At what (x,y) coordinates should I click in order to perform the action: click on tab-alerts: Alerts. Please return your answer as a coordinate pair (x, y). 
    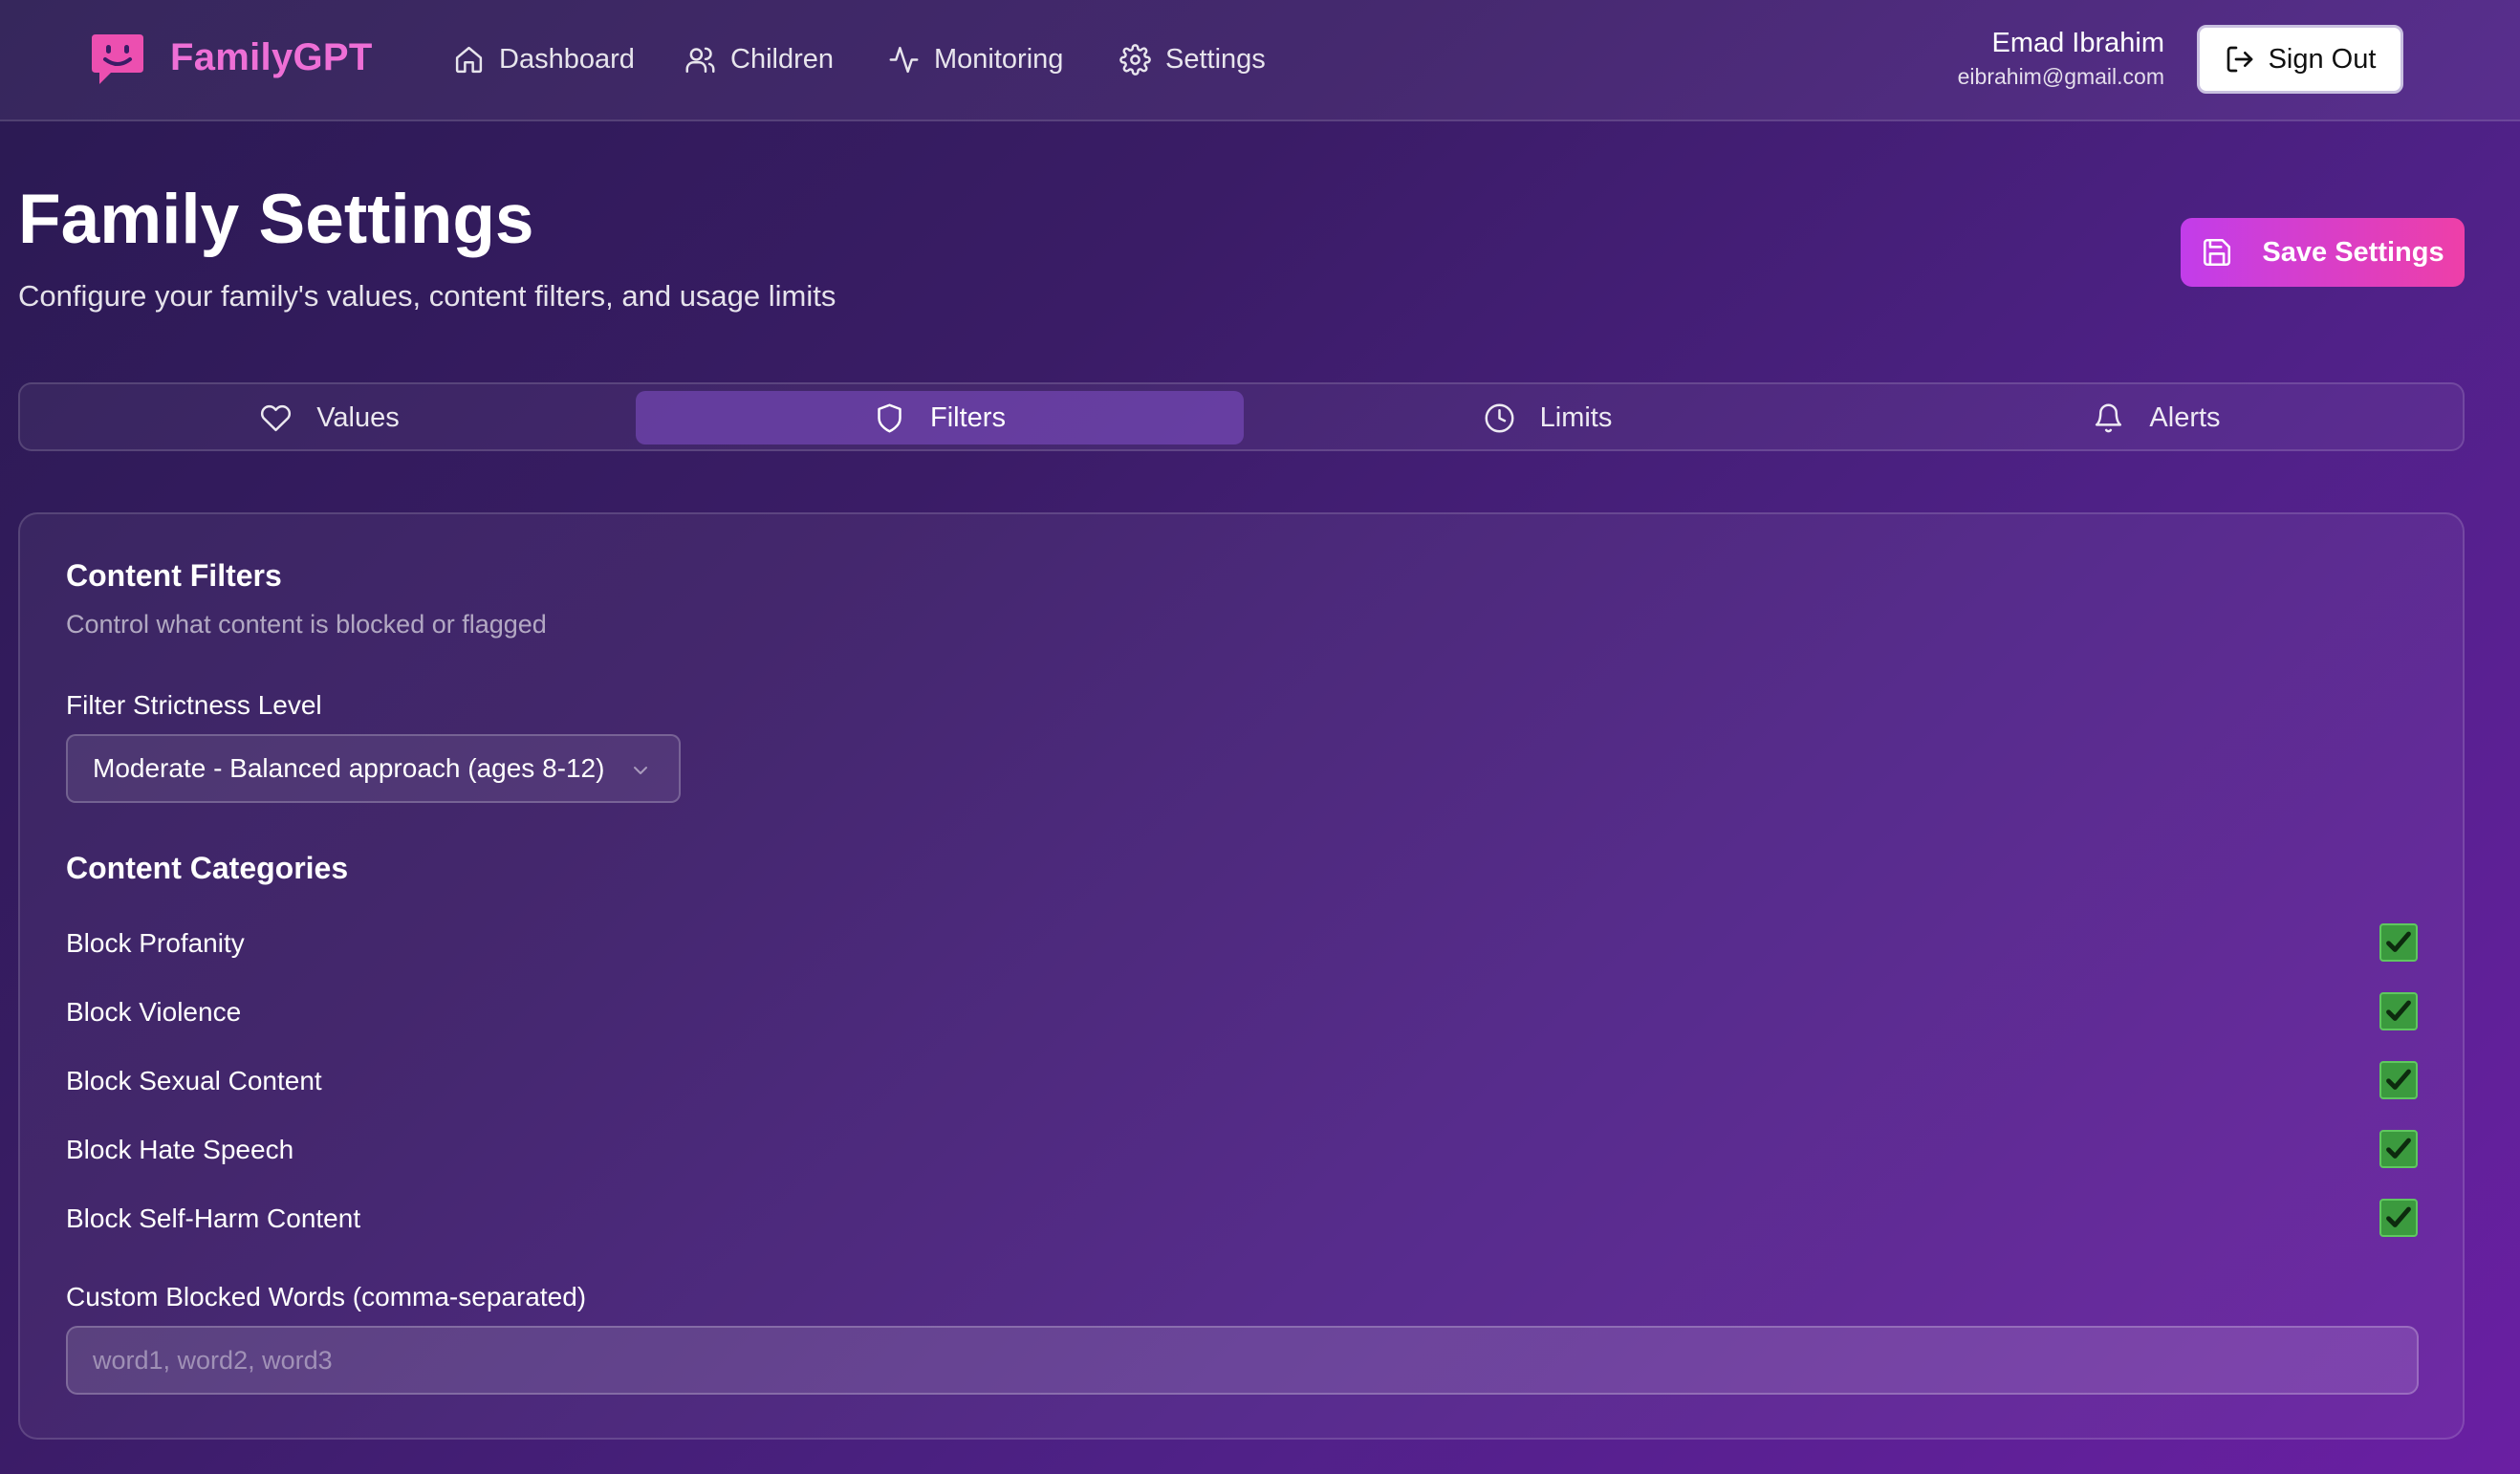
    Looking at the image, I should click on (2157, 418).